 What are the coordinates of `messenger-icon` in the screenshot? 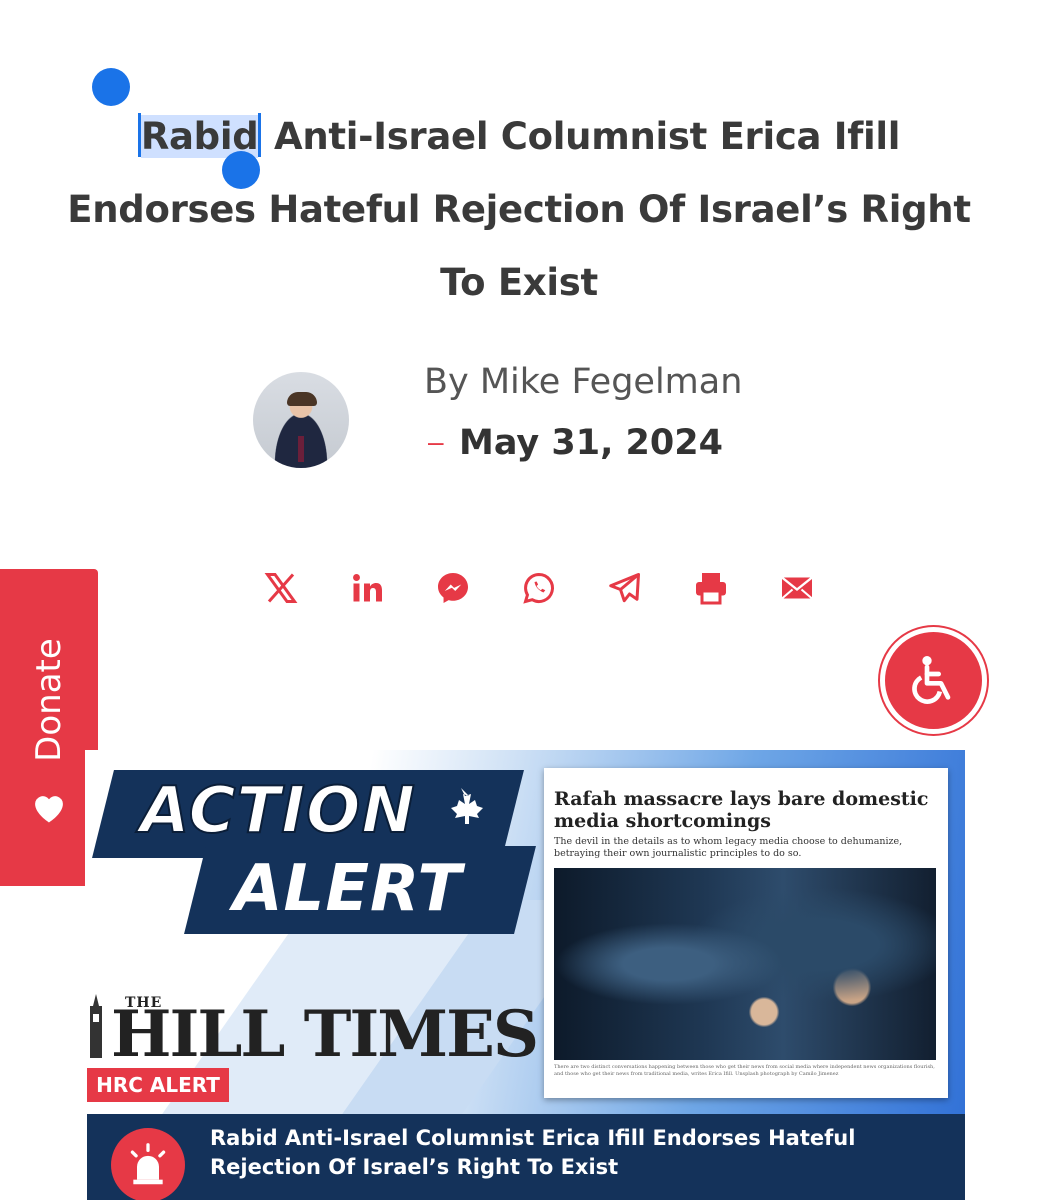 It's located at (453, 588).